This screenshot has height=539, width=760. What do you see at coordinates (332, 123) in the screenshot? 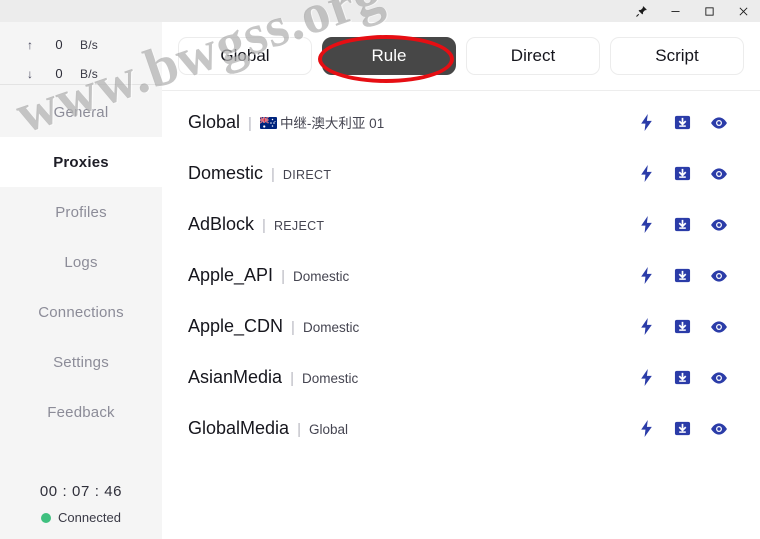
I see `group-value-text: 中继-澳大利亚 01` at bounding box center [332, 123].